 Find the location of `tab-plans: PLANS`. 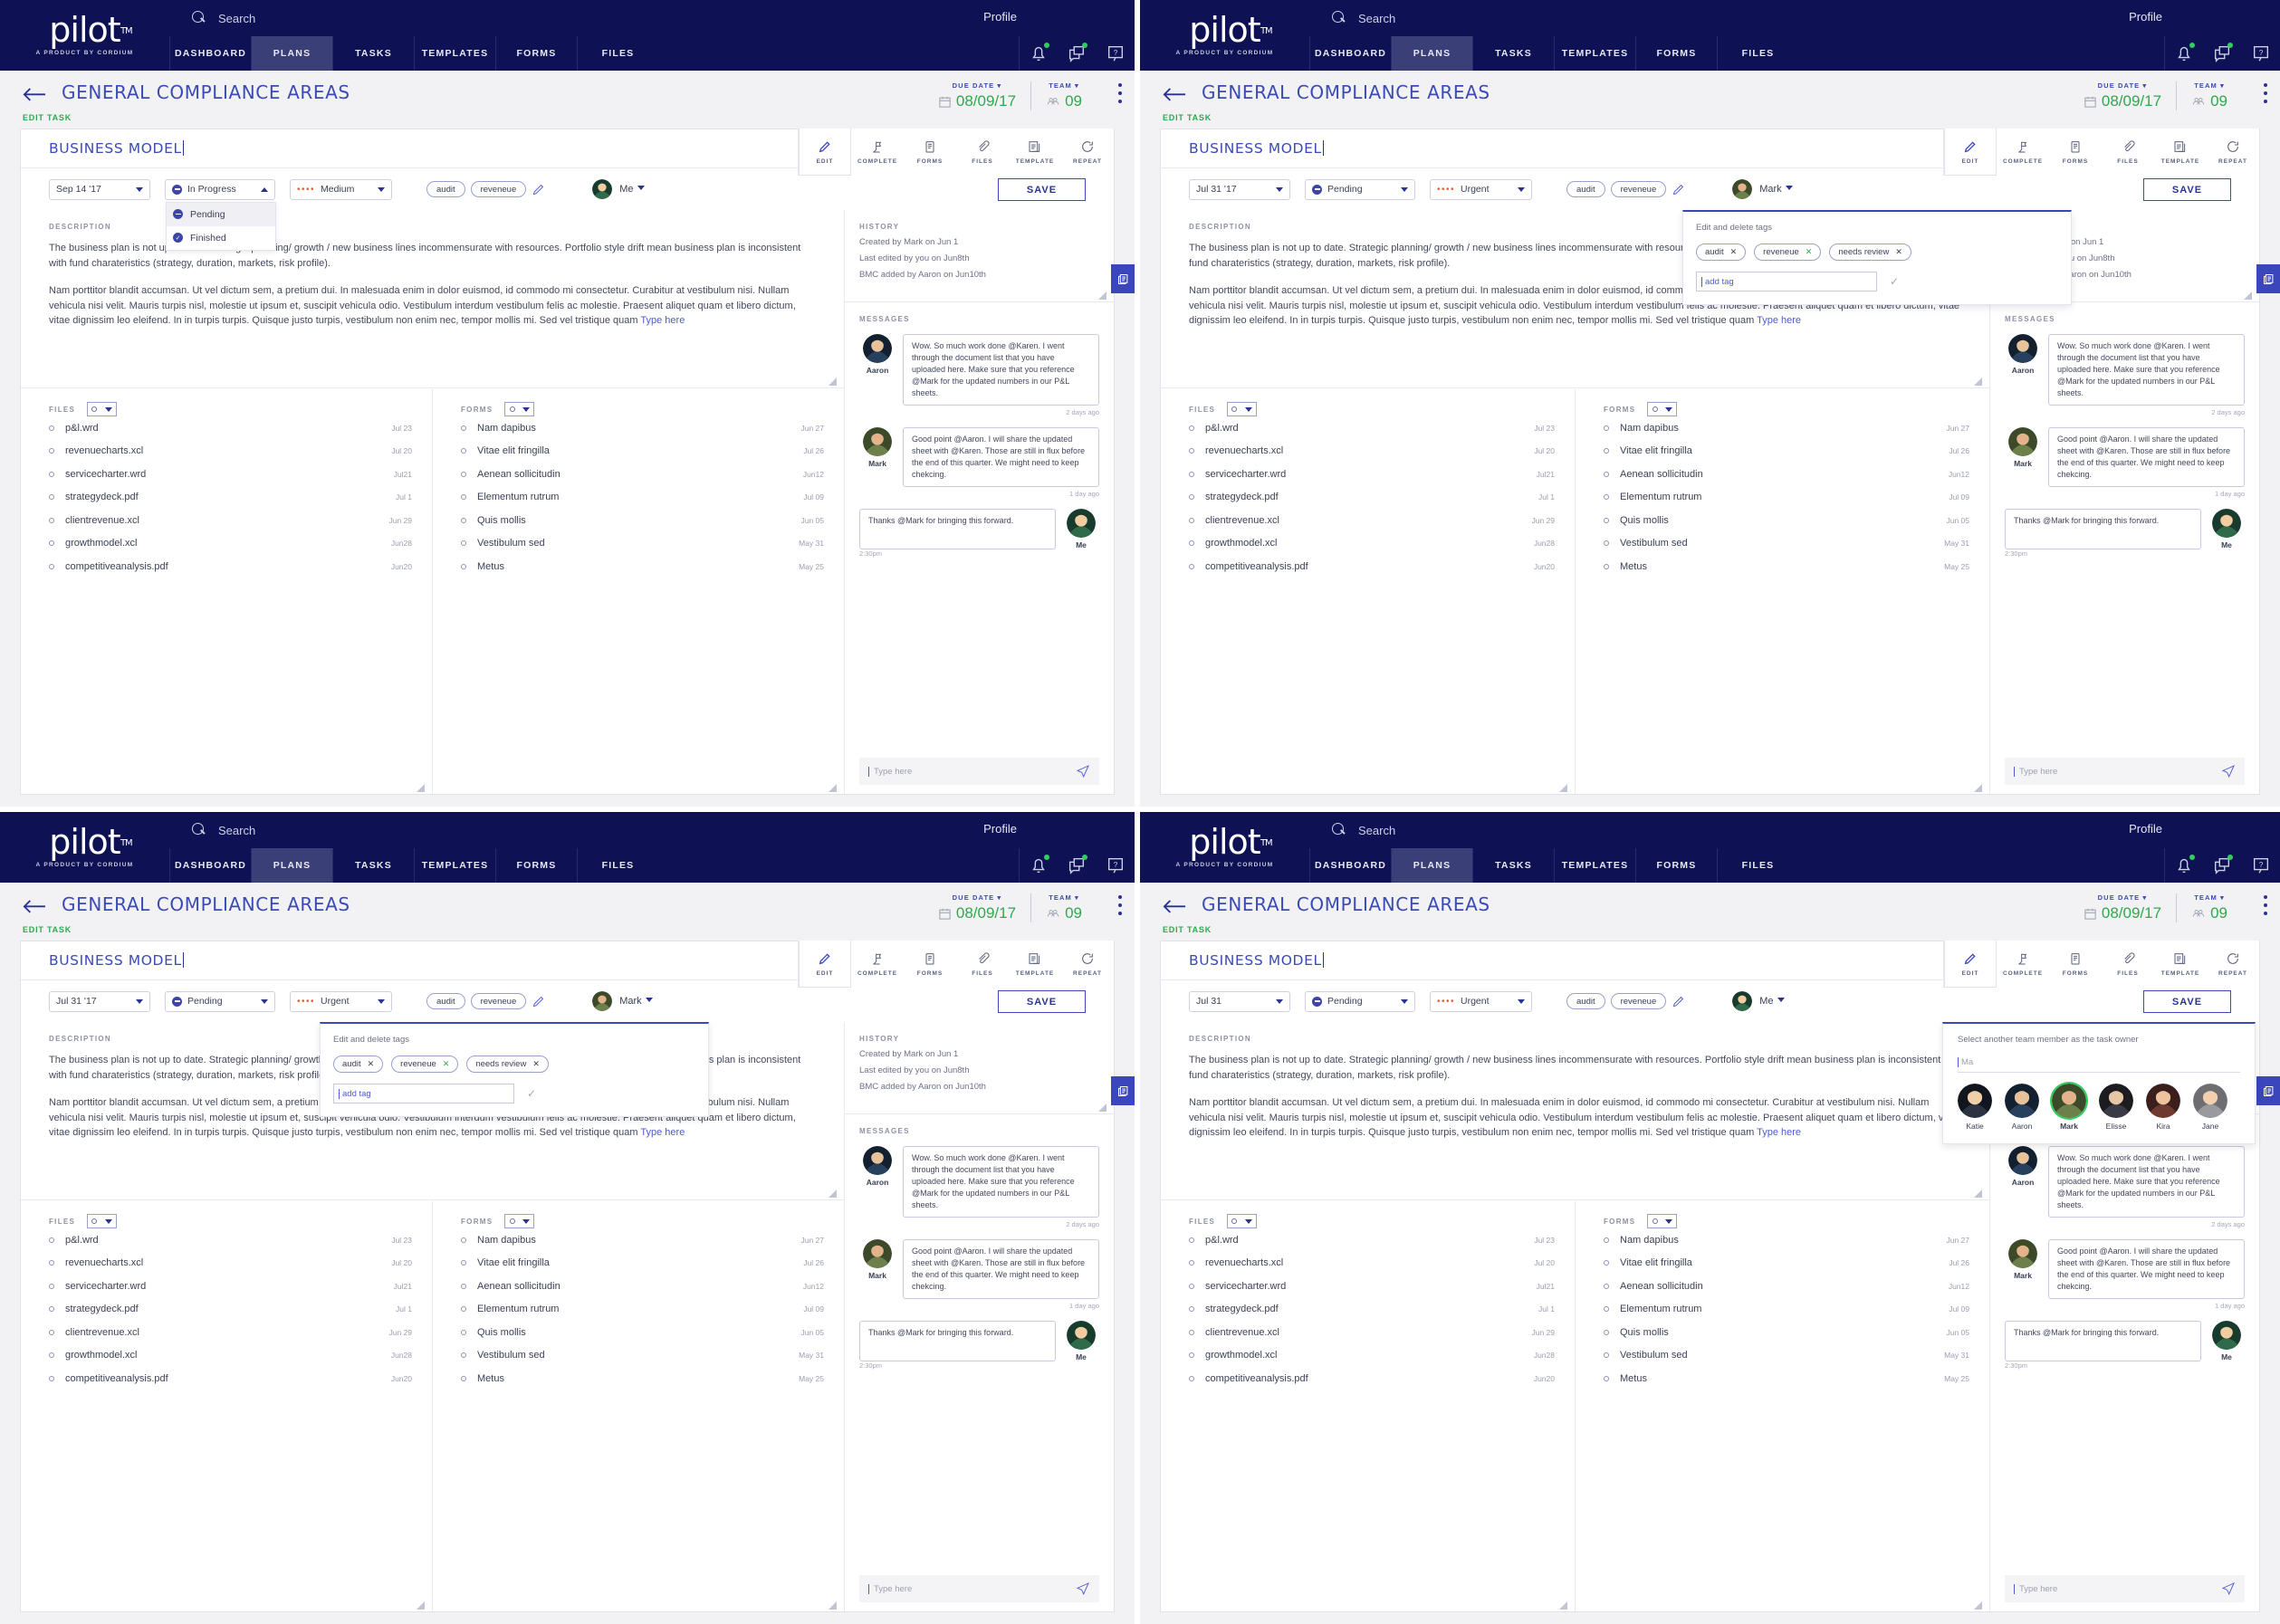

tab-plans: PLANS is located at coordinates (291, 865).